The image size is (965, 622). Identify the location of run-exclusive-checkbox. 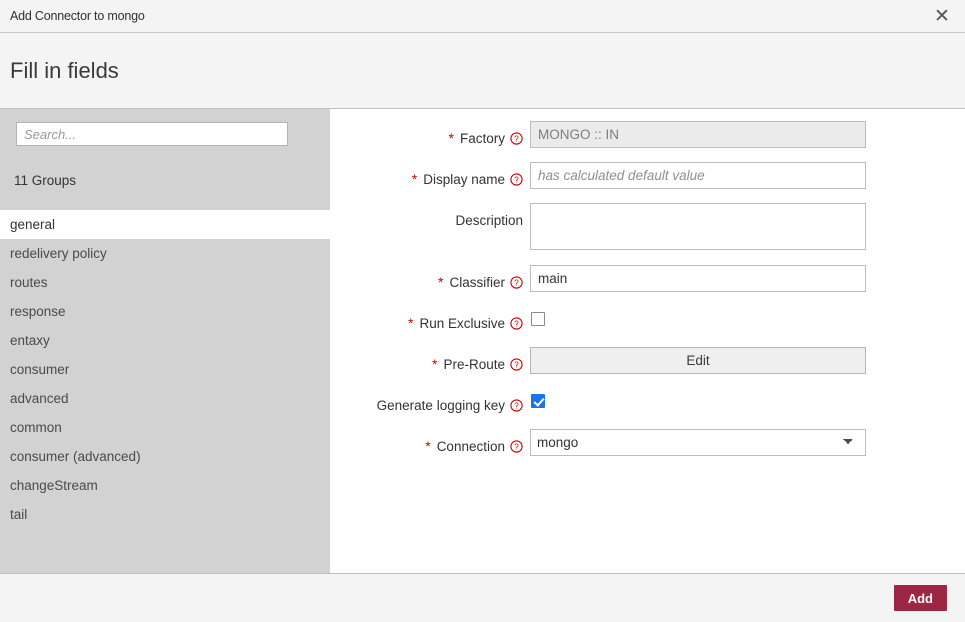
(538, 319).